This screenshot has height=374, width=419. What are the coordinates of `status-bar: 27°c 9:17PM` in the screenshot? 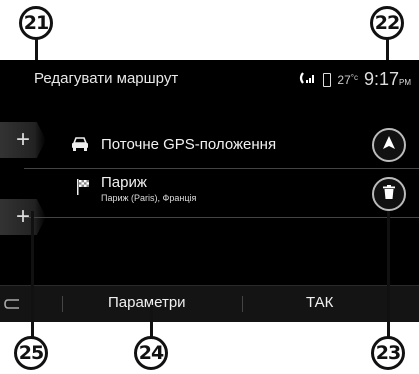 It's located at (355, 79).